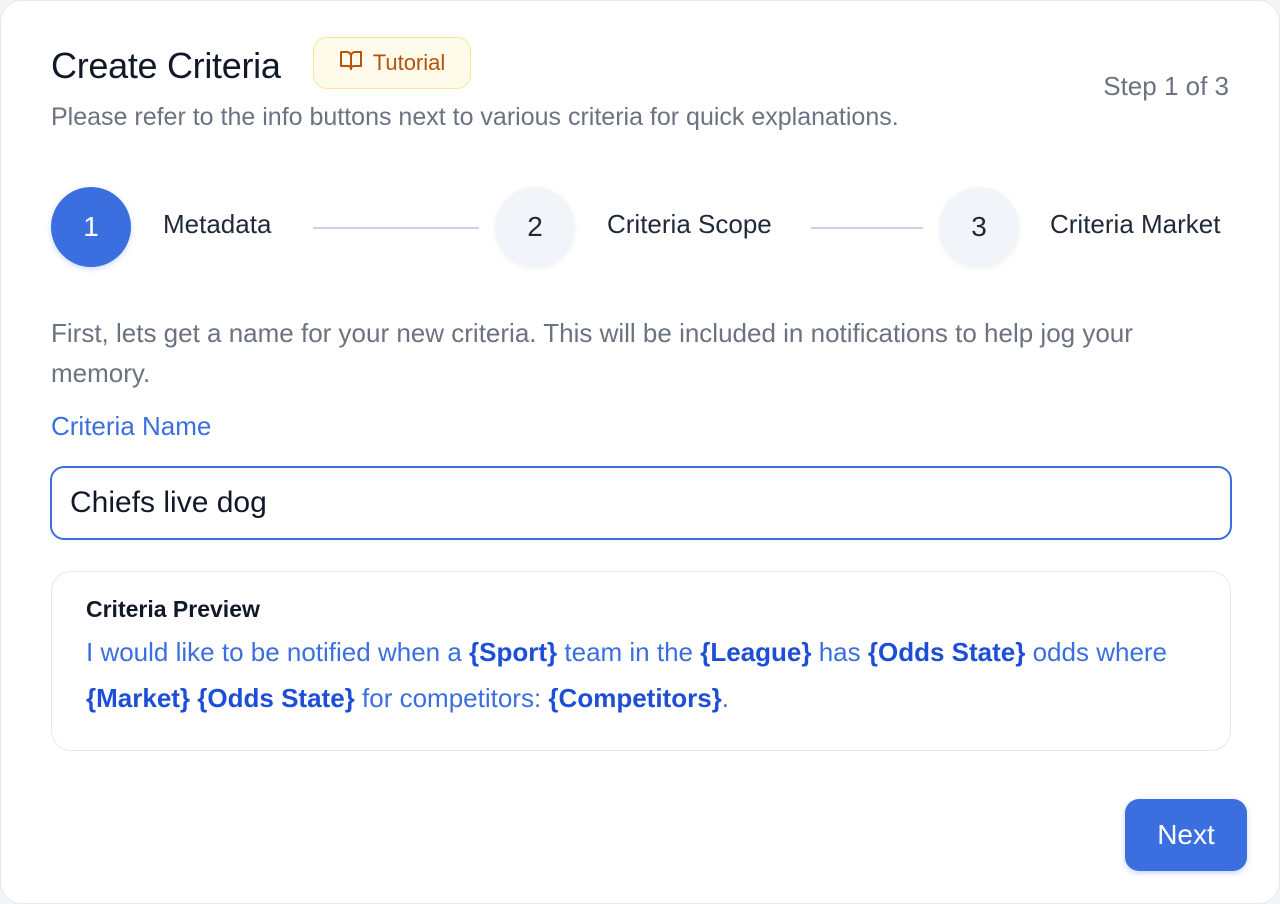 This screenshot has height=904, width=1280. Describe the element at coordinates (979, 227) in the screenshot. I see `step-3-circle: 3` at that location.